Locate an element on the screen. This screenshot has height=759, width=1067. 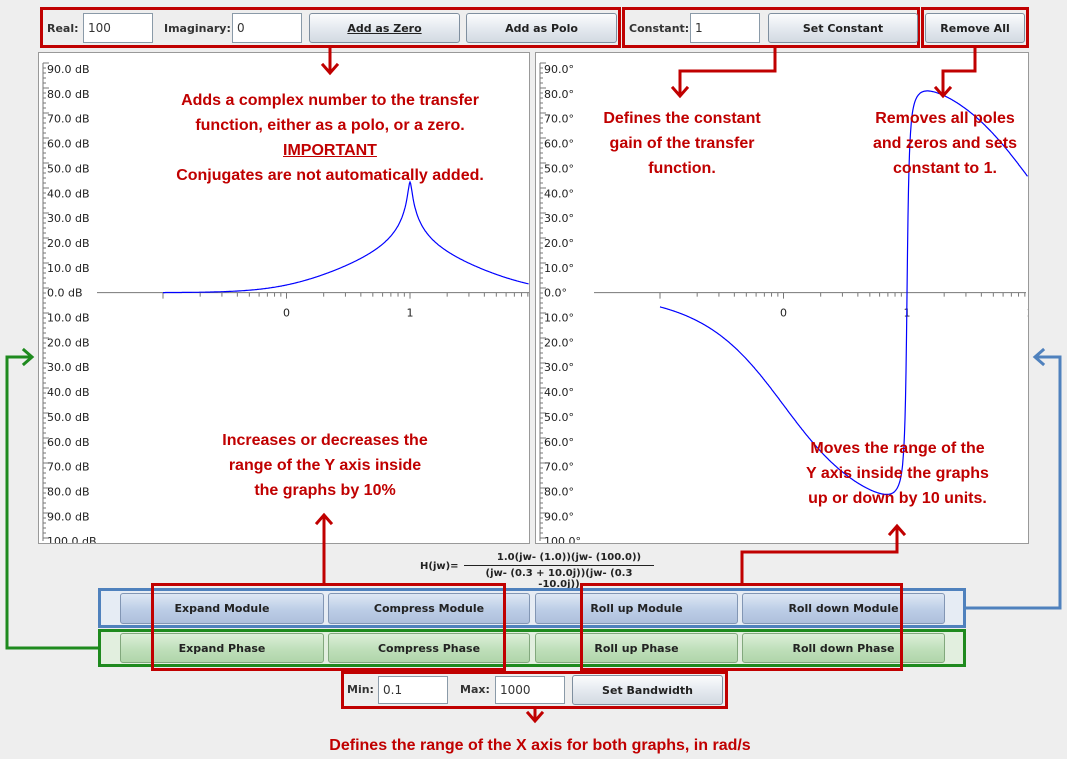
expand-annotation-line-2: range of the Y axis inside is located at coordinates (325, 465).